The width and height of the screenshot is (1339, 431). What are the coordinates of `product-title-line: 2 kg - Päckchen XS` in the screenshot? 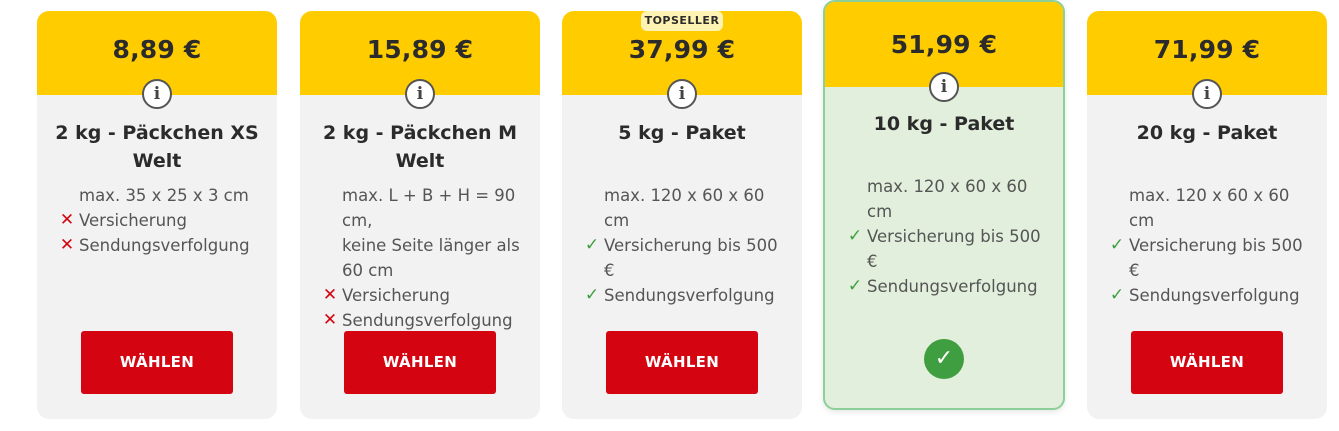 It's located at (157, 133).